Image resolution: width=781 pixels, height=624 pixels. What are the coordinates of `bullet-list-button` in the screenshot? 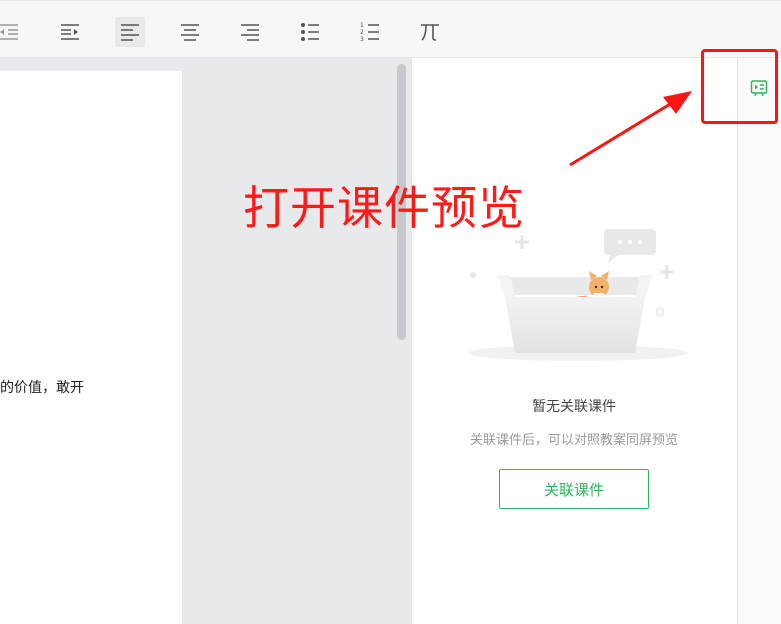 It's located at (310, 32).